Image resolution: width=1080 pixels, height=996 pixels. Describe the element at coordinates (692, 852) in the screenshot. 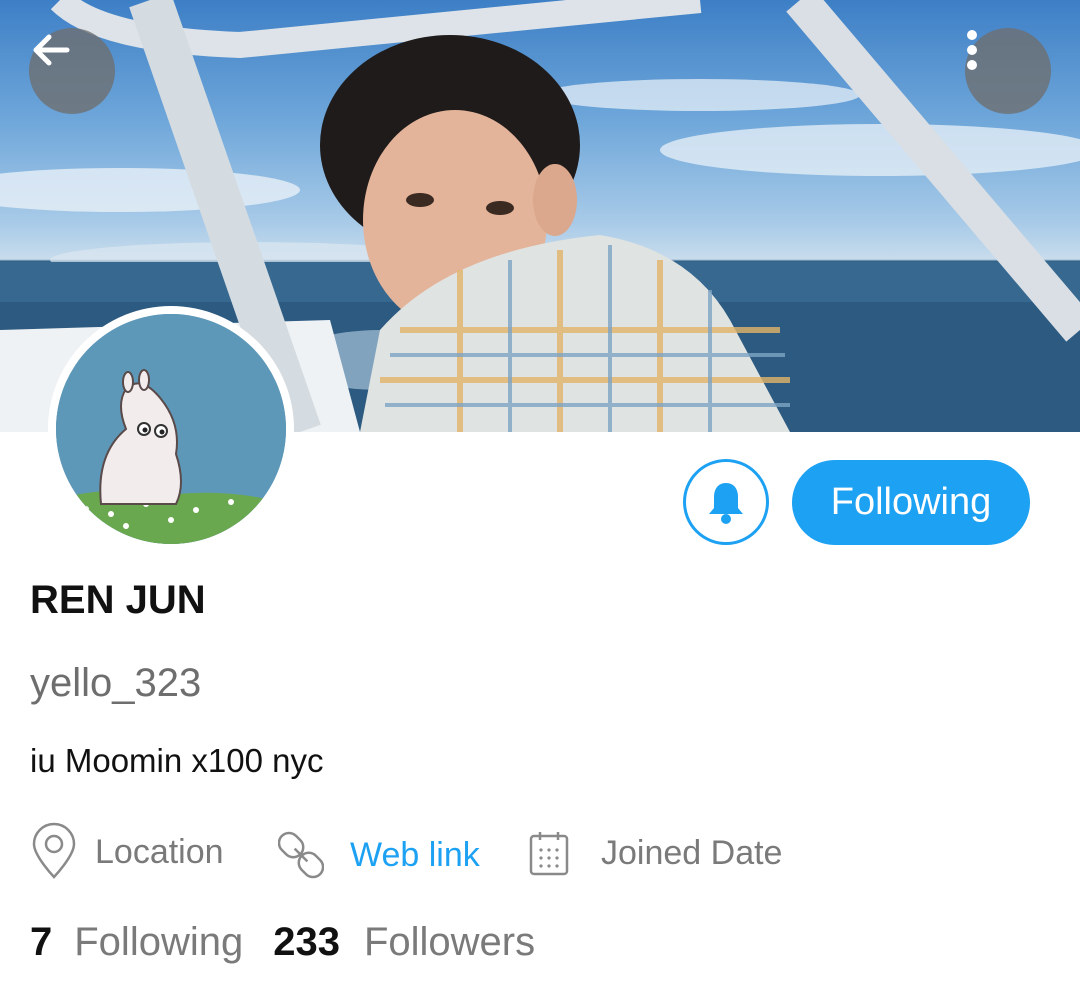

I see `joined-date-text: Joined Date` at that location.